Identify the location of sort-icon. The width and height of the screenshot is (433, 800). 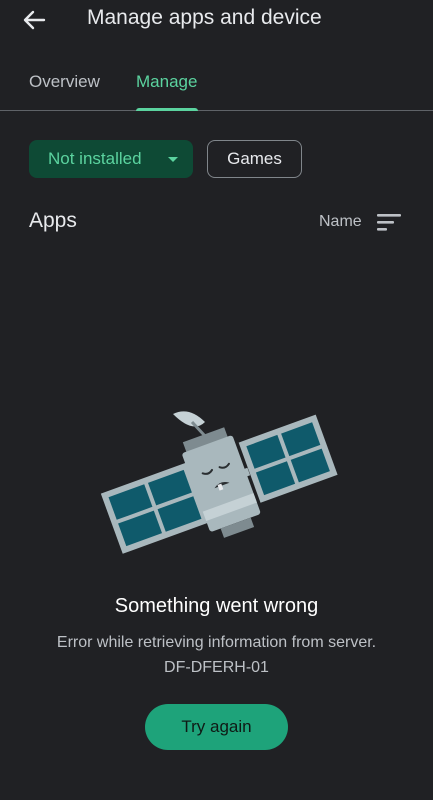
(389, 222).